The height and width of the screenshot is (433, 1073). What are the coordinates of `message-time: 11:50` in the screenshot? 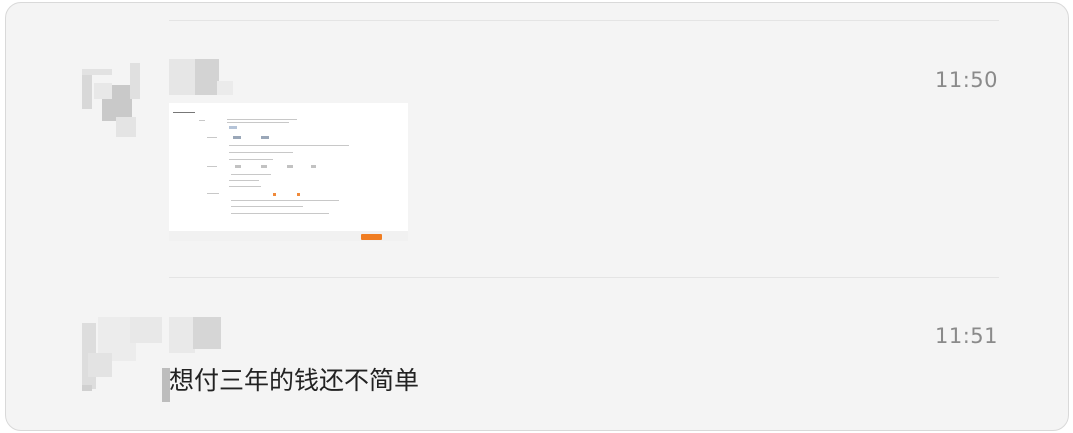 It's located at (966, 80).